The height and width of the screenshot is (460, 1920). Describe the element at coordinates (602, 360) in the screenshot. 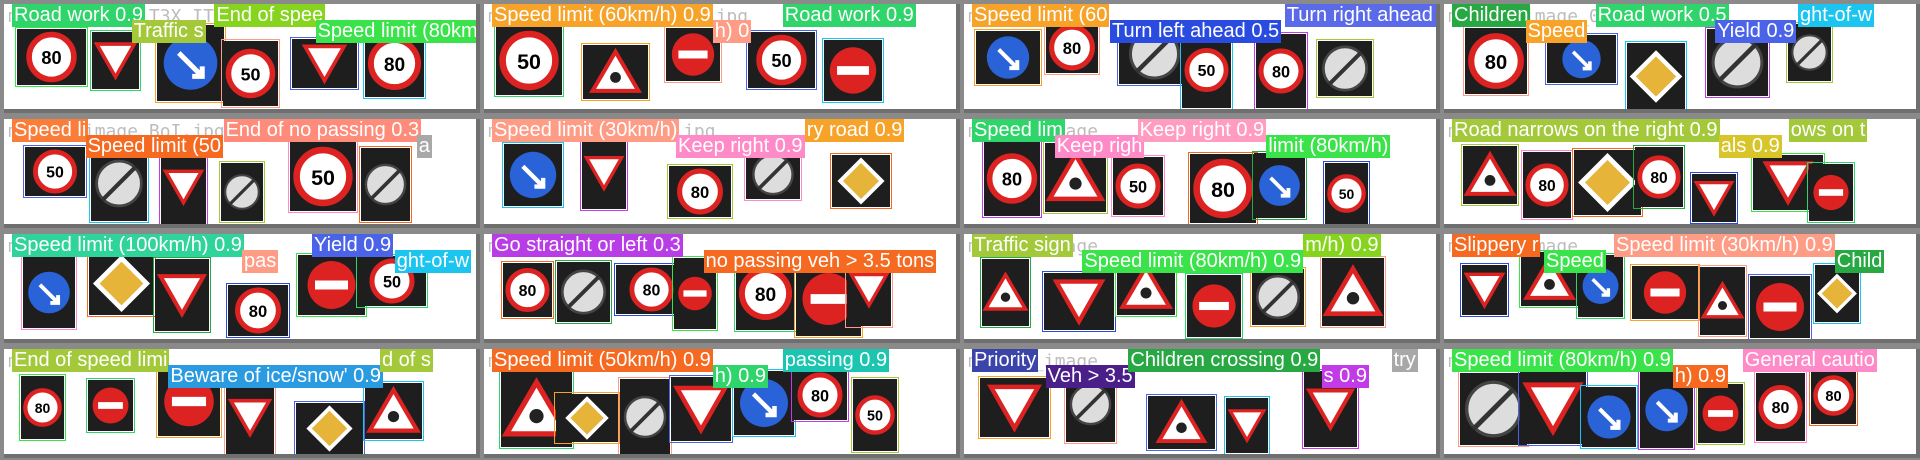

I see `detection-label: Speed limit (50km/h) 0.9` at that location.